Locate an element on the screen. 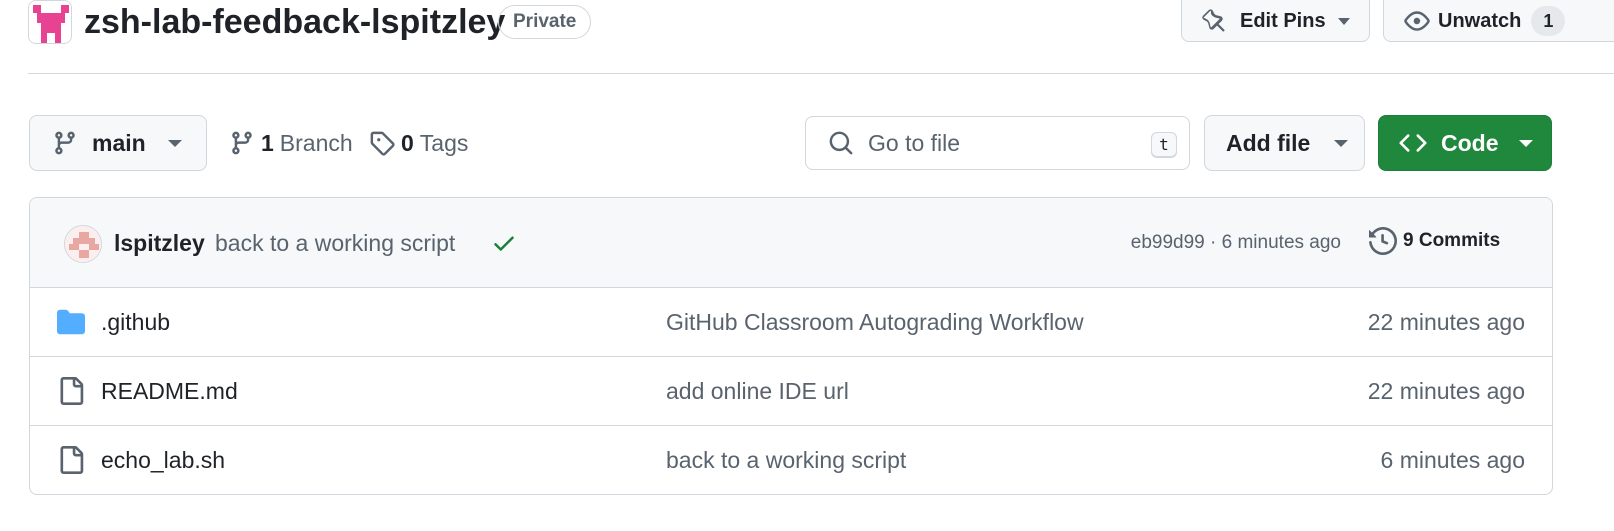 The width and height of the screenshot is (1614, 531). author-avatar is located at coordinates (83, 244).